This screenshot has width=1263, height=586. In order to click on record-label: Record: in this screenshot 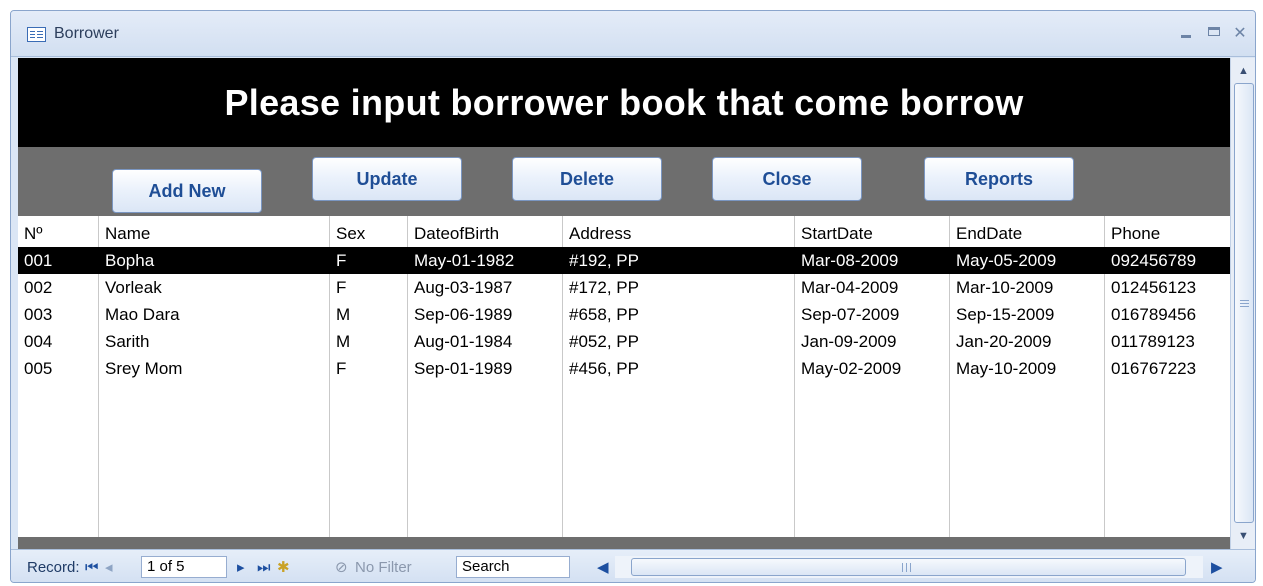, I will do `click(53, 567)`.